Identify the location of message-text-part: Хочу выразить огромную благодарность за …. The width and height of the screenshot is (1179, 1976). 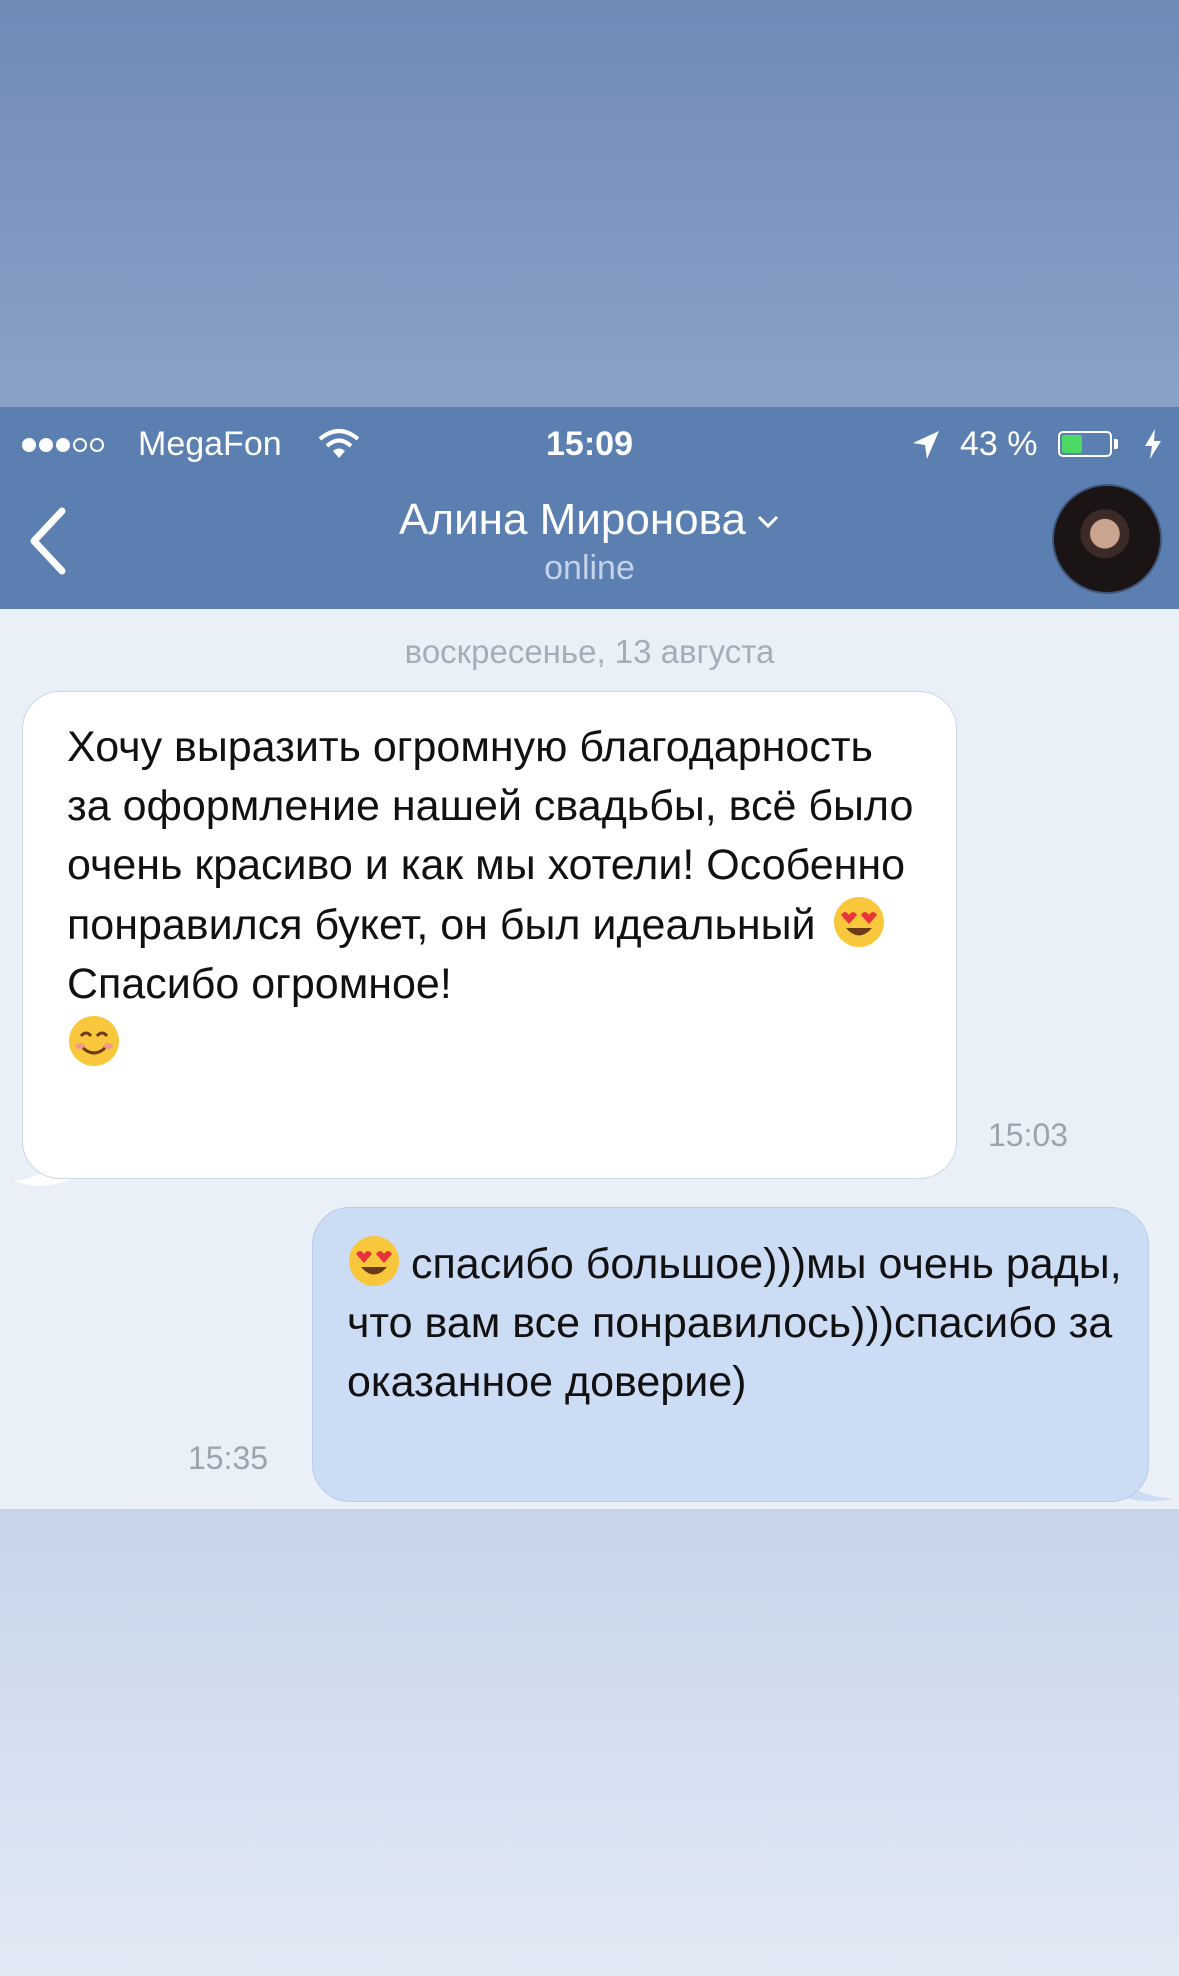
(490, 836).